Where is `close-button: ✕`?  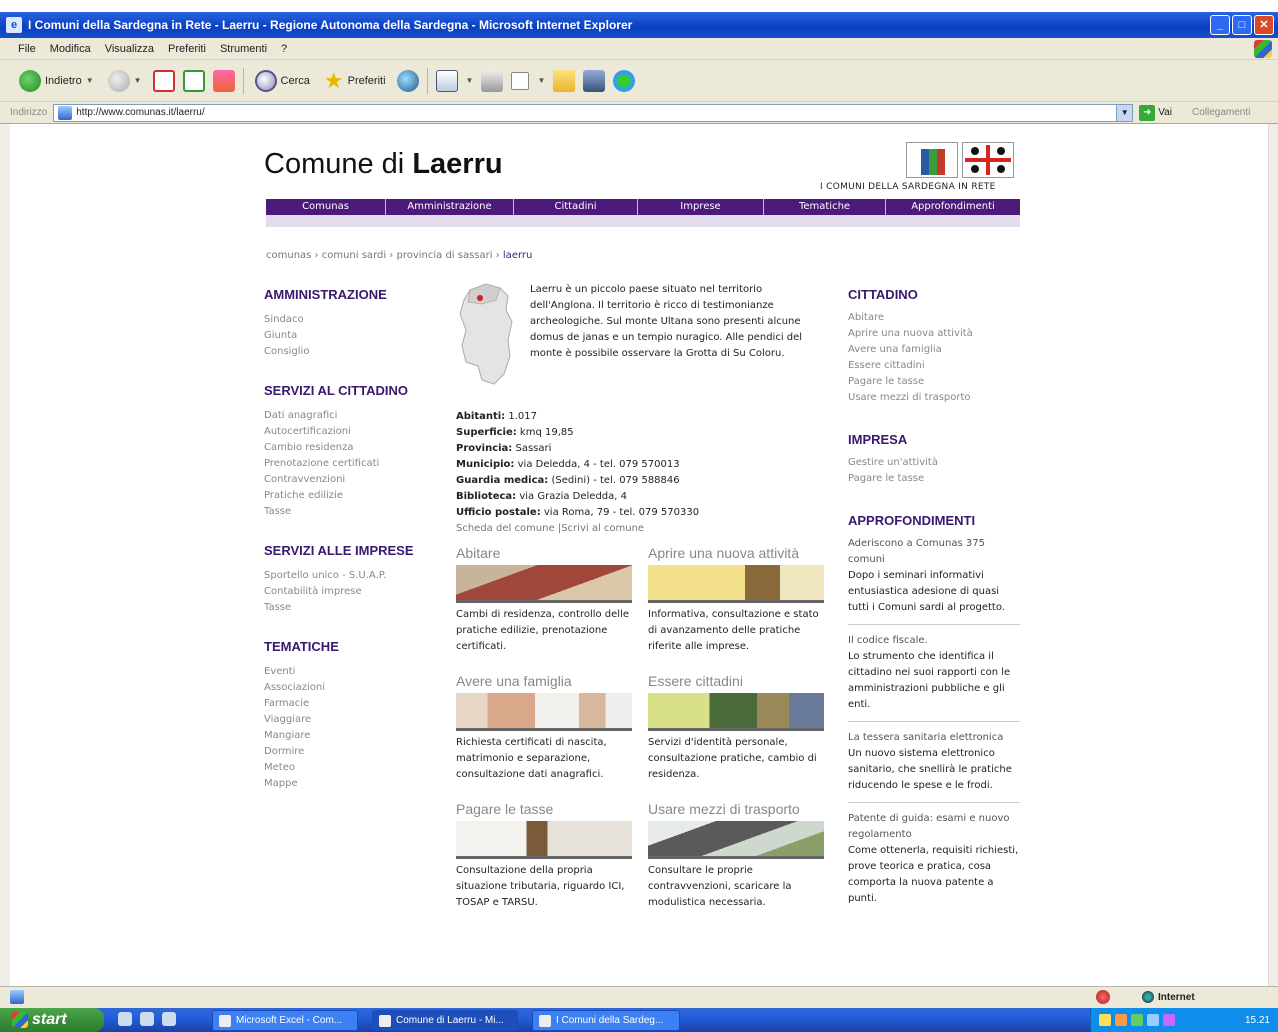
close-button: ✕ is located at coordinates (1264, 25).